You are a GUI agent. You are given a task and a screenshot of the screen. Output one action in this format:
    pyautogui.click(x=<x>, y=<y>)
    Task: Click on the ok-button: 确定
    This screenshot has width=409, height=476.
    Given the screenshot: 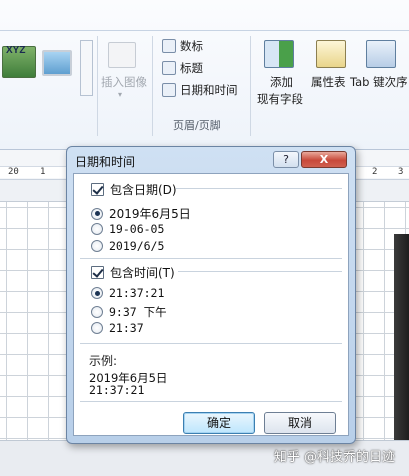 What is the action you would take?
    pyautogui.click(x=219, y=423)
    